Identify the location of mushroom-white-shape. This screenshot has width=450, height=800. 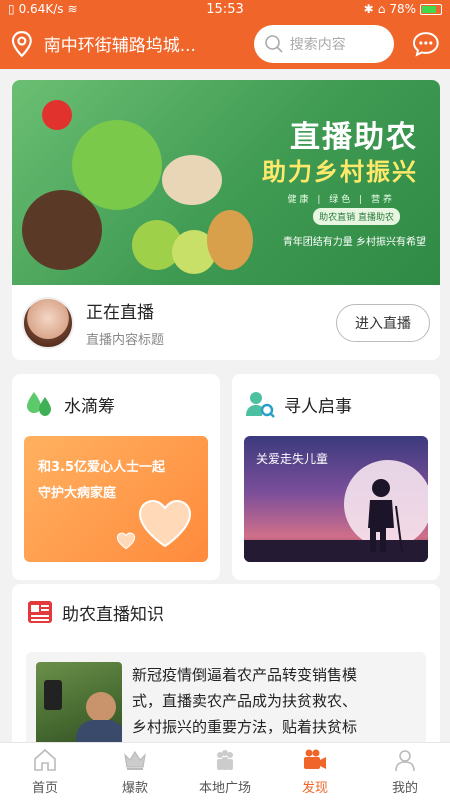
(192, 180).